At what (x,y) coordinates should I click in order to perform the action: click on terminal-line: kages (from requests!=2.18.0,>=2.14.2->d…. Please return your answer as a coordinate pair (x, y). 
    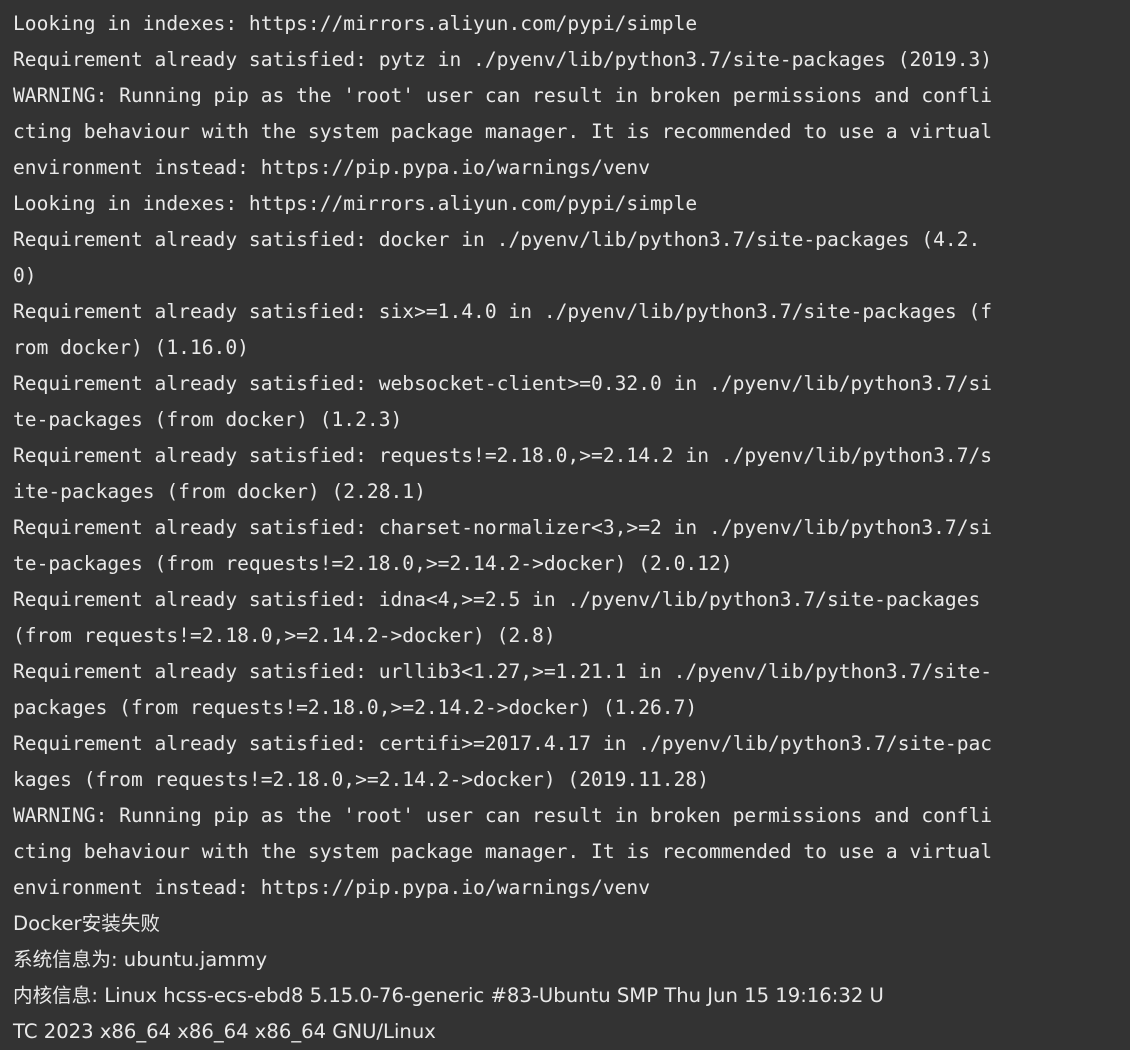
    Looking at the image, I should click on (361, 779).